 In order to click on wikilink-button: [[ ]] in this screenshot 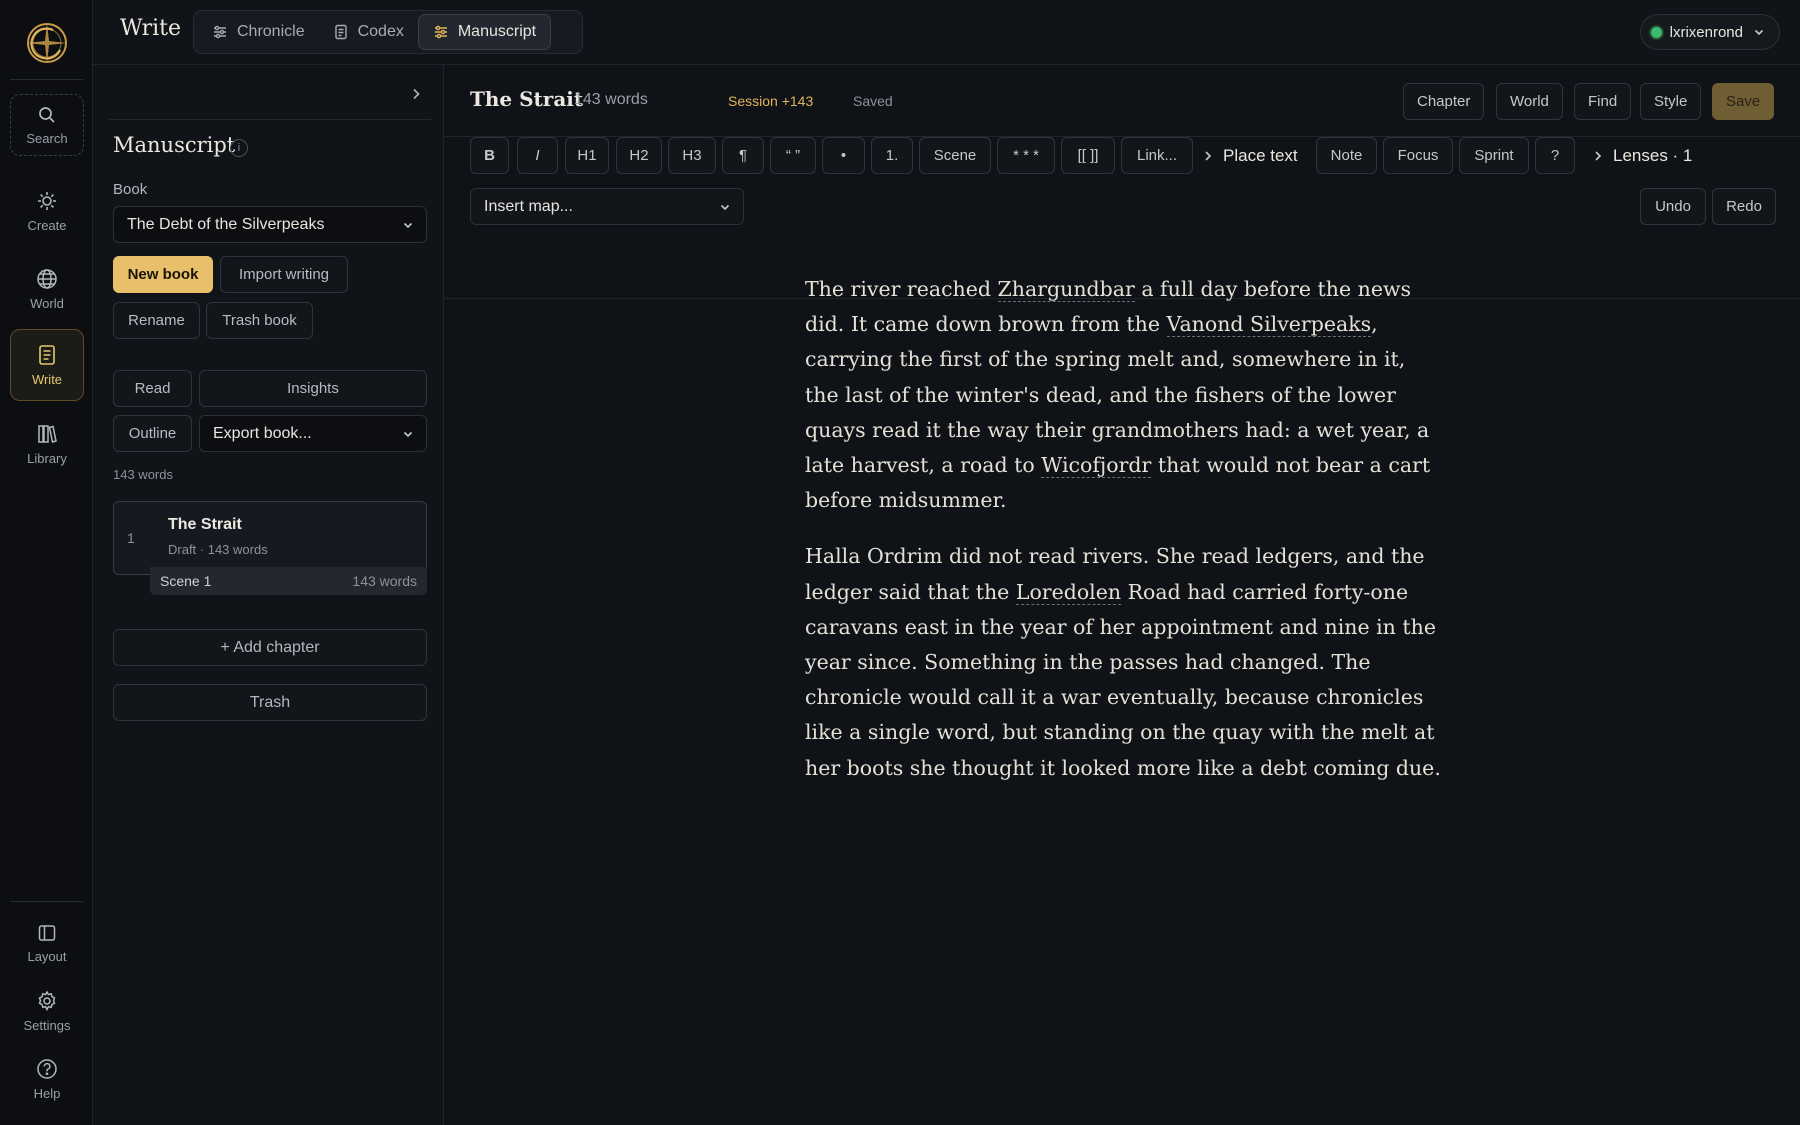, I will do `click(1088, 155)`.